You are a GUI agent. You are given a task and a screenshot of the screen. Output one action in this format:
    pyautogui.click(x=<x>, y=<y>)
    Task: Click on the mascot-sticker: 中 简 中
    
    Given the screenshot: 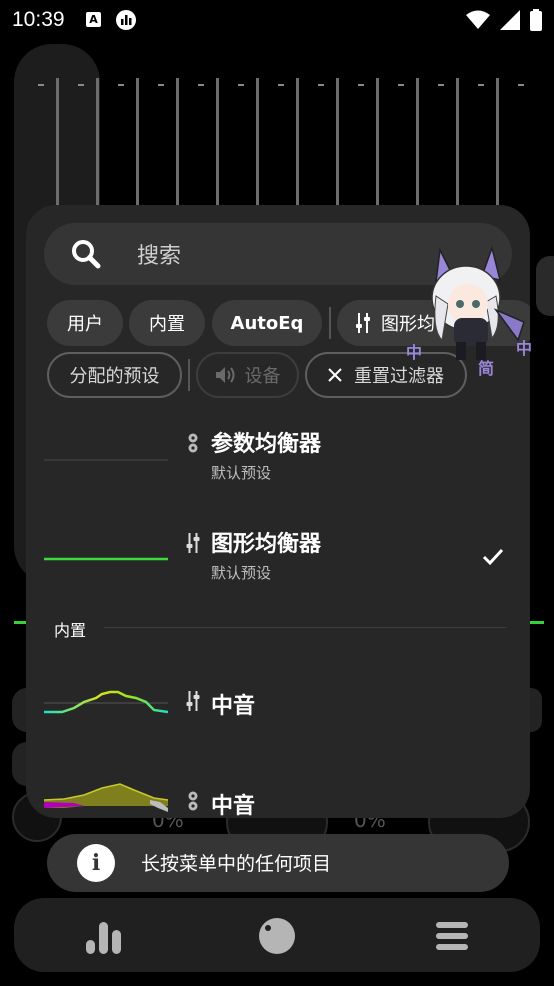 What is the action you would take?
    pyautogui.click(x=469, y=311)
    